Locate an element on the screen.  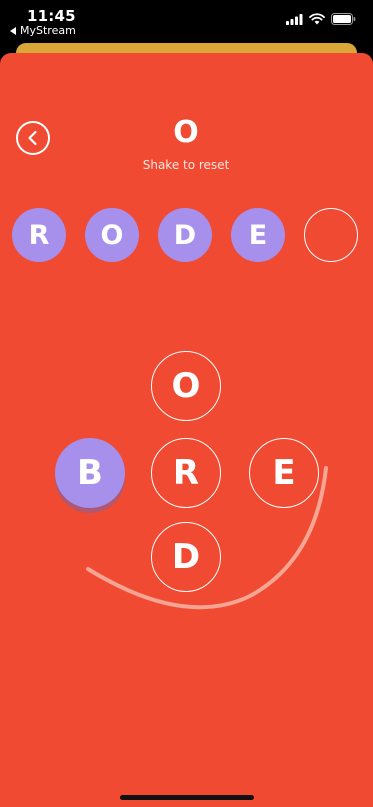
current-letter: O is located at coordinates (186, 132).